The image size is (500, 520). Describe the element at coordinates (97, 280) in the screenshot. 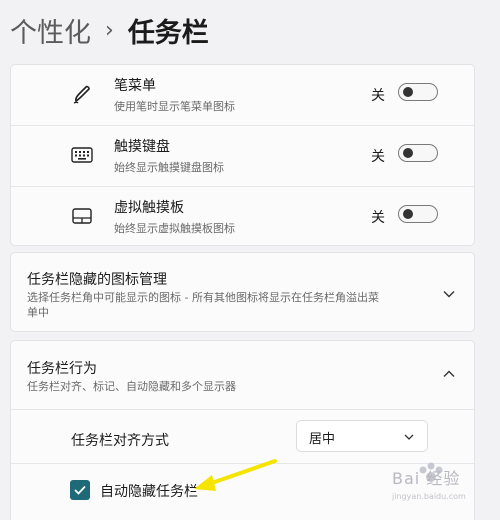

I see `overflow-section-title: 任务栏隐藏的图标管理` at that location.